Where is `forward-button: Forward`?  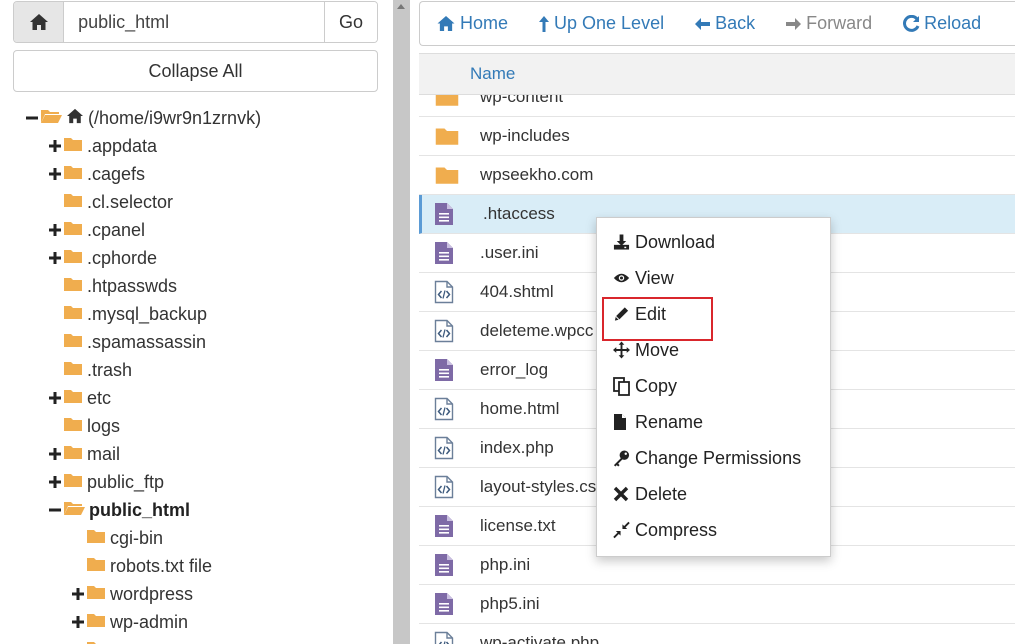
forward-button: Forward is located at coordinates (828, 23).